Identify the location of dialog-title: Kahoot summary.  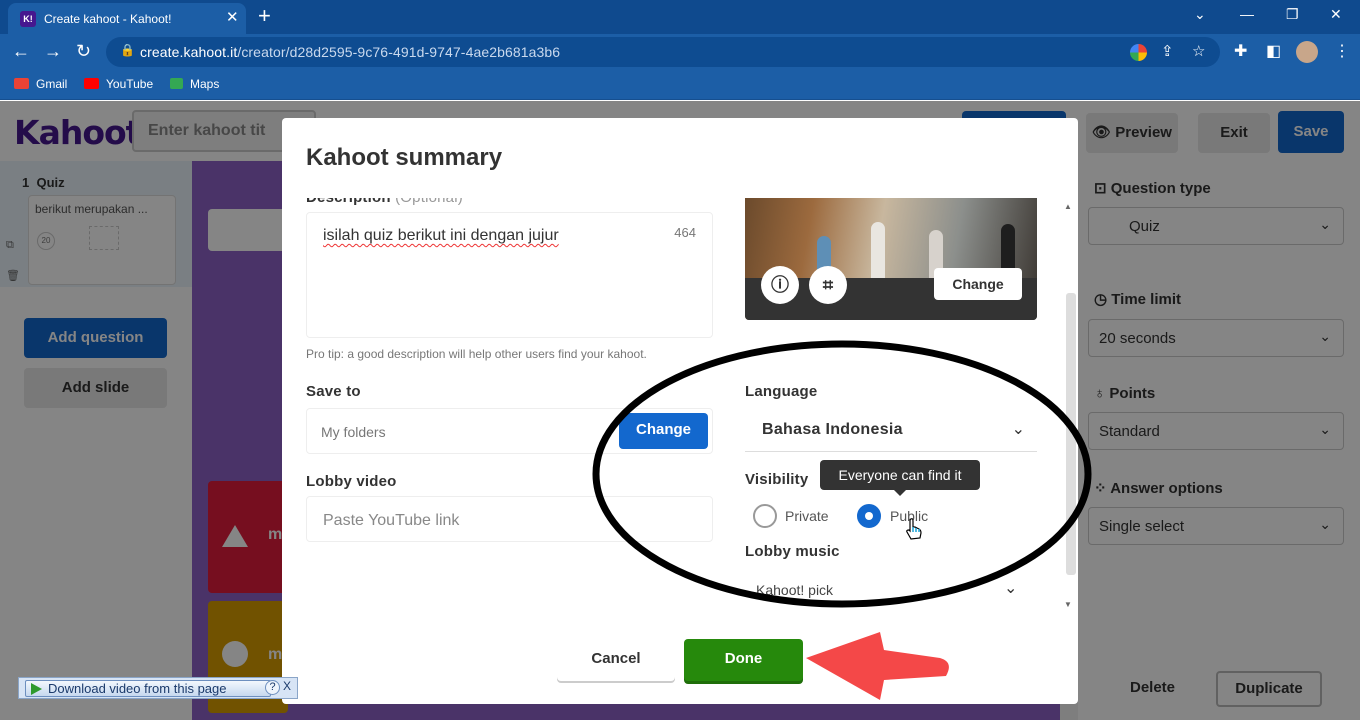
(404, 157).